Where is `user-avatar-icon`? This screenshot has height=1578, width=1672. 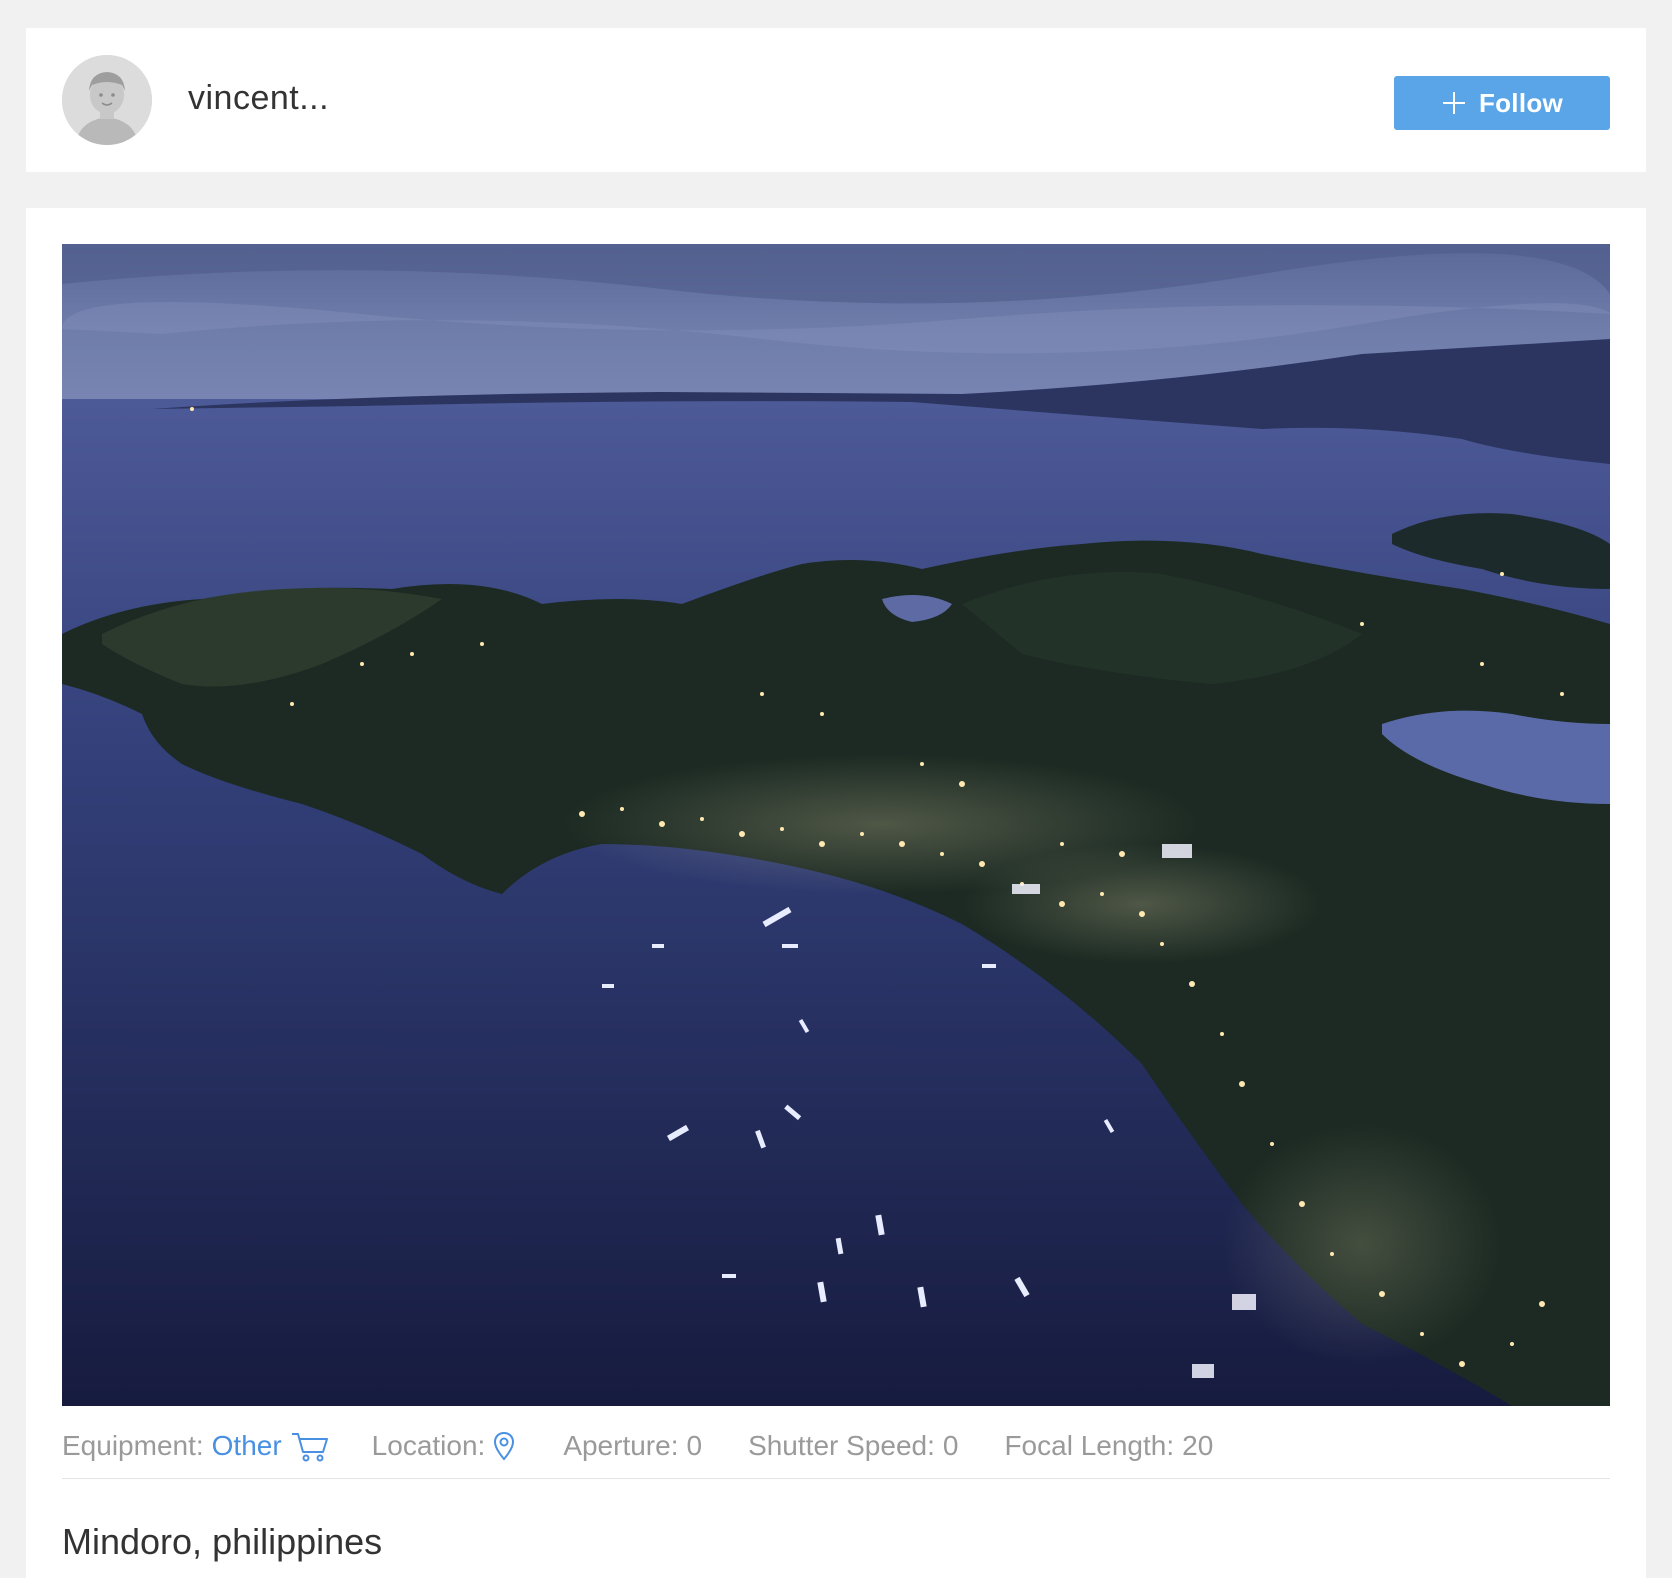 user-avatar-icon is located at coordinates (107, 100).